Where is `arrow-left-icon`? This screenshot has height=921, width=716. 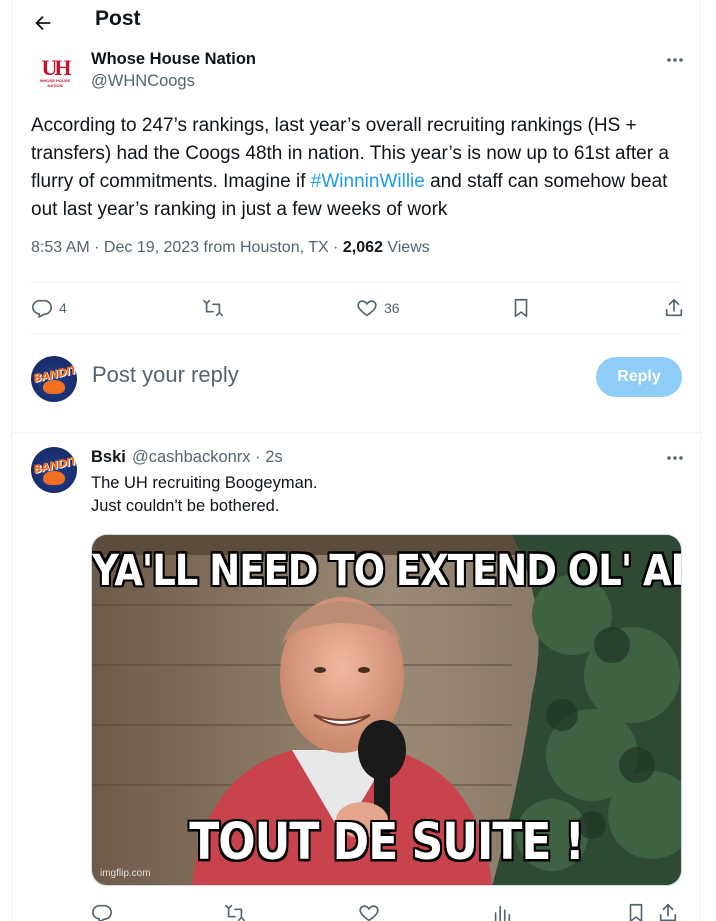 arrow-left-icon is located at coordinates (43, 23).